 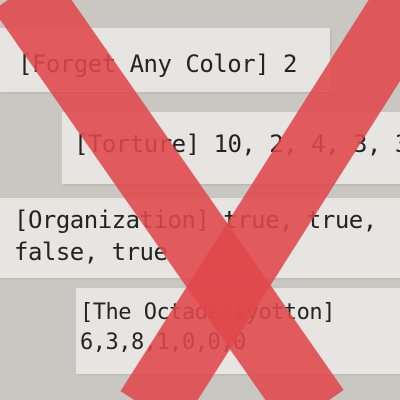 I want to click on clue-text-line2: 6,3,8,1,0,0,0, so click(x=163, y=342).